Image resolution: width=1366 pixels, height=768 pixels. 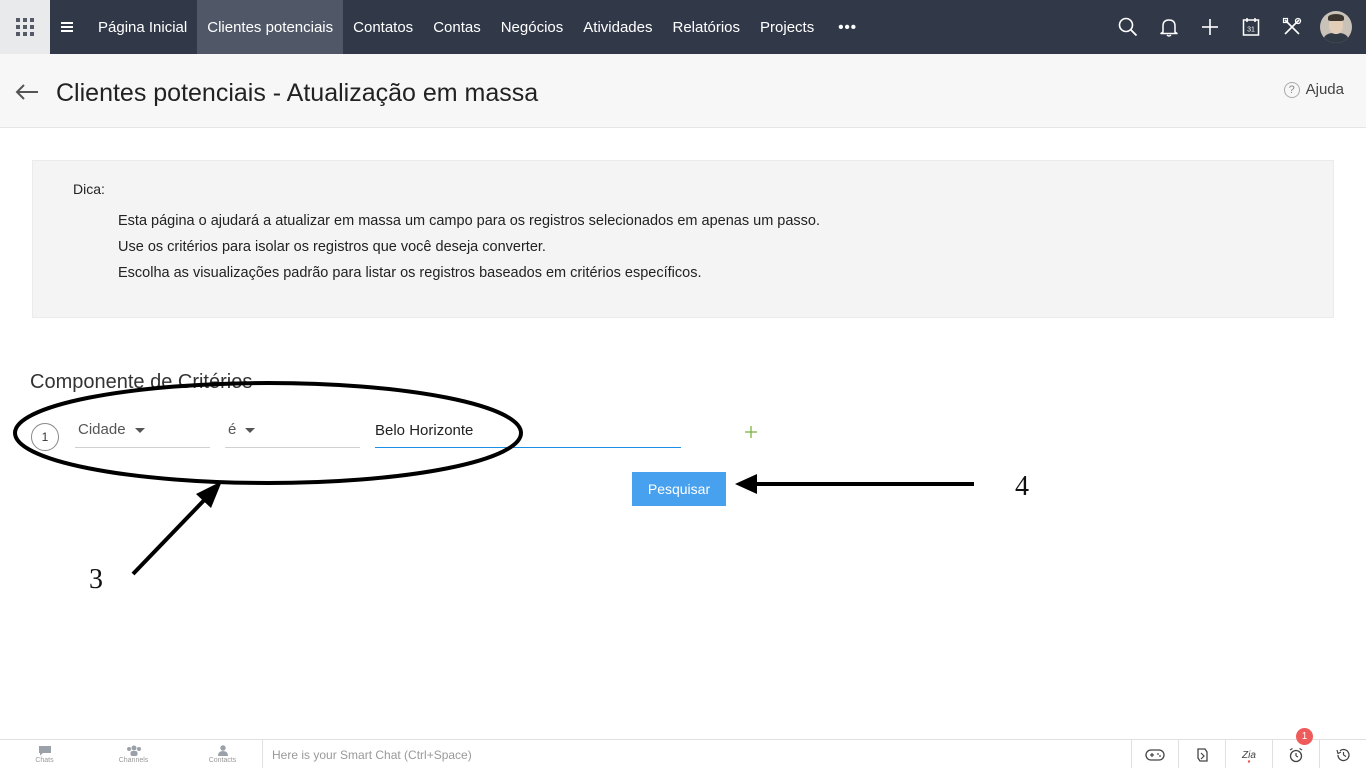 What do you see at coordinates (222, 760) in the screenshot?
I see `bottom-contacts-label: Contacts` at bounding box center [222, 760].